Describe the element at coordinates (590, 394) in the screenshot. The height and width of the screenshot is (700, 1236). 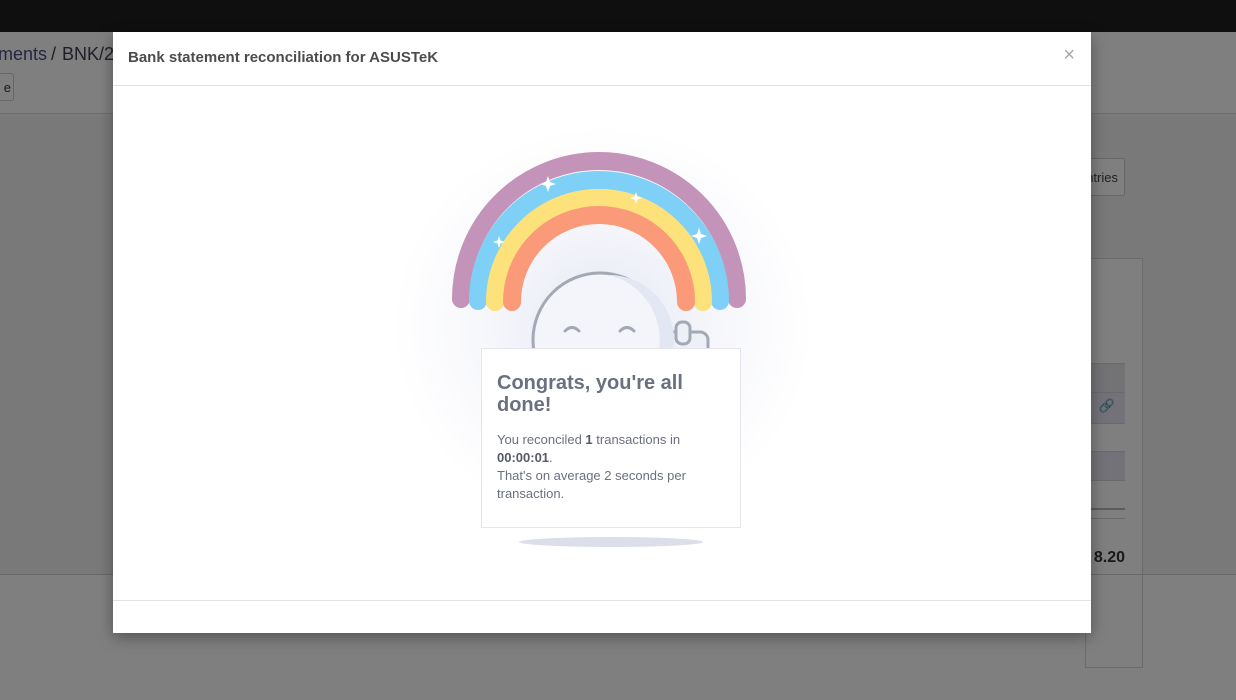
I see `congrats-title: Congrats, you're all done!` at that location.